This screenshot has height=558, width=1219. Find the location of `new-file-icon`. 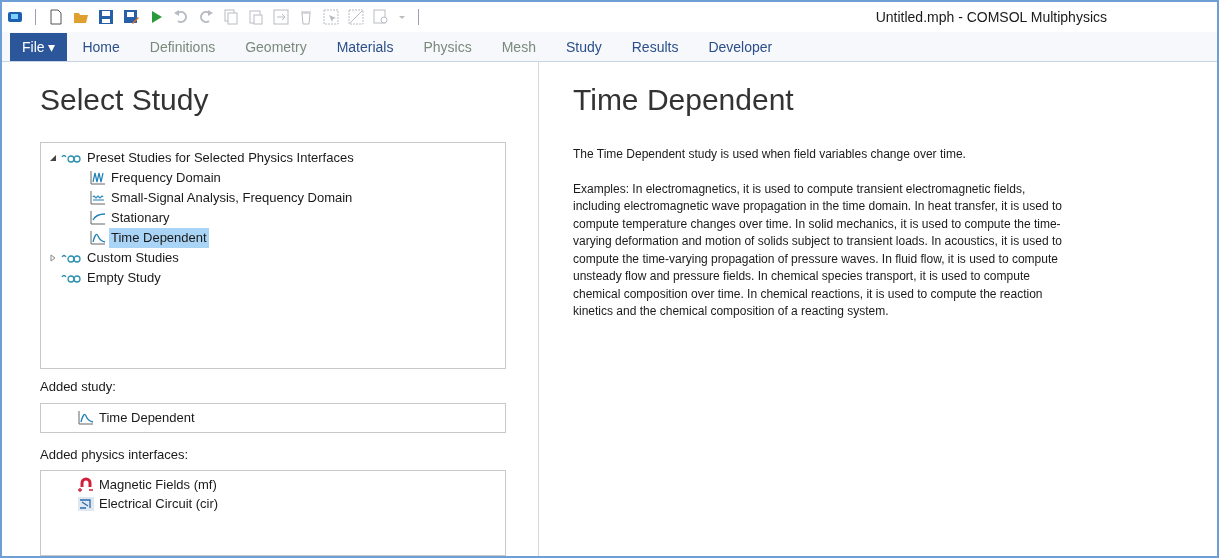

new-file-icon is located at coordinates (56, 17).